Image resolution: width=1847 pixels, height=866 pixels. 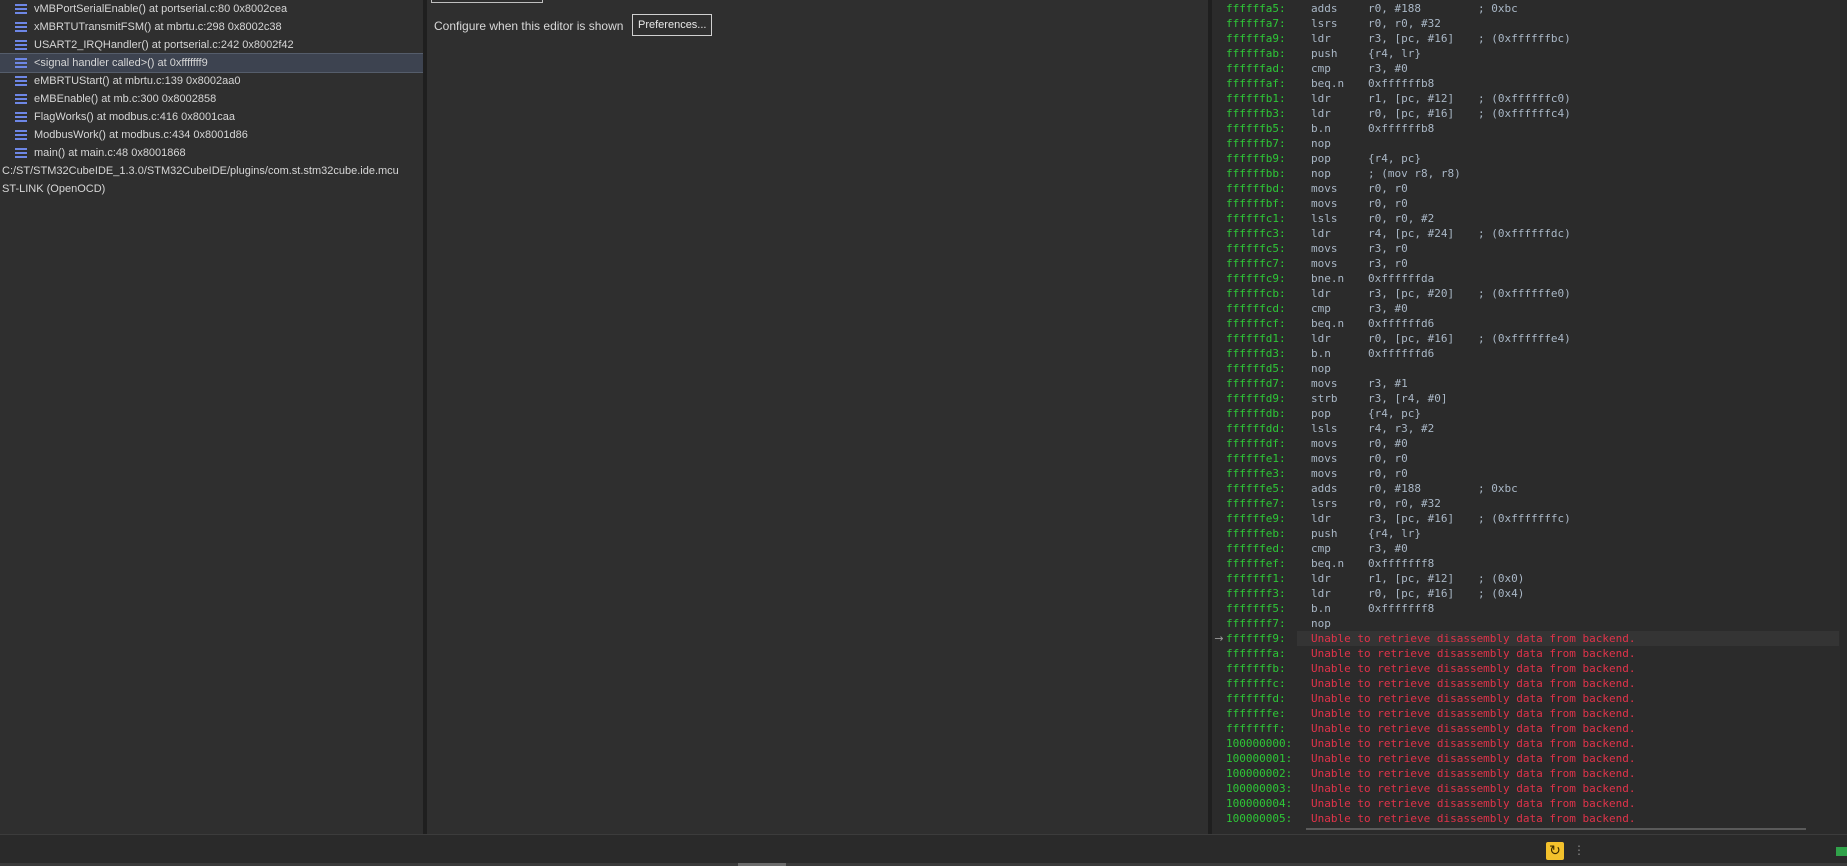 I want to click on disassembly-row: ffffffb9: pop {r4, pc}, so click(x=1529, y=158).